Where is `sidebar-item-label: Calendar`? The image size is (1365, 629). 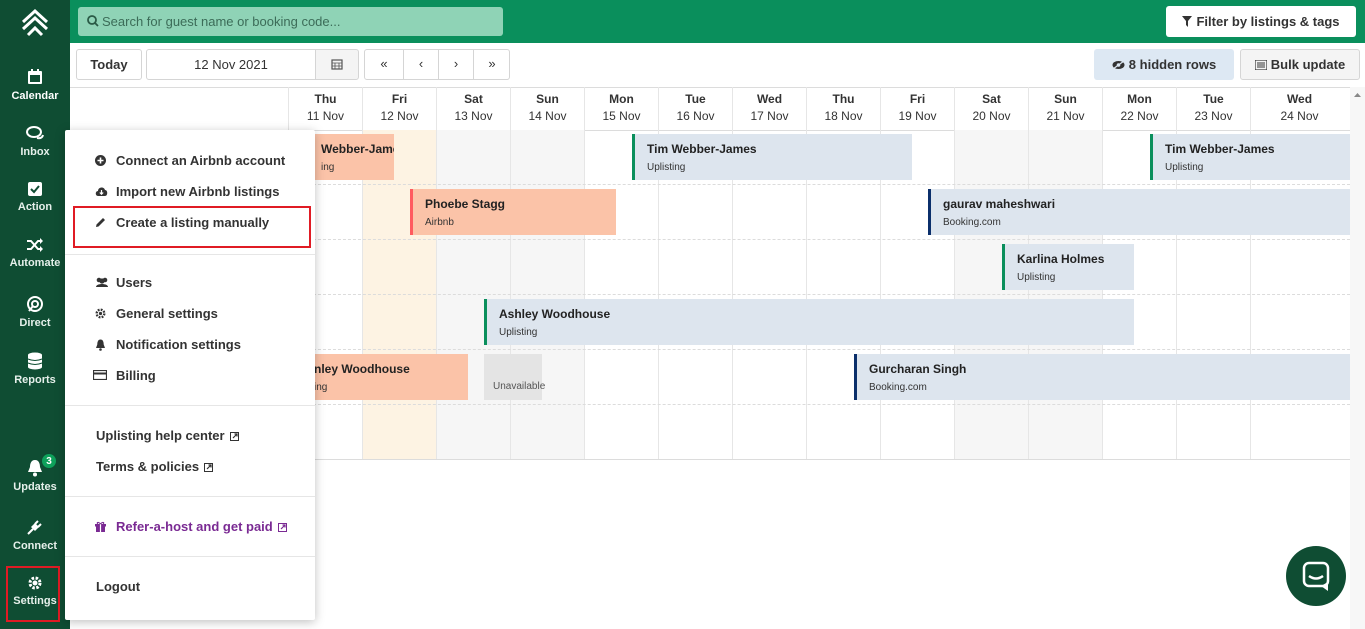 sidebar-item-label: Calendar is located at coordinates (35, 96).